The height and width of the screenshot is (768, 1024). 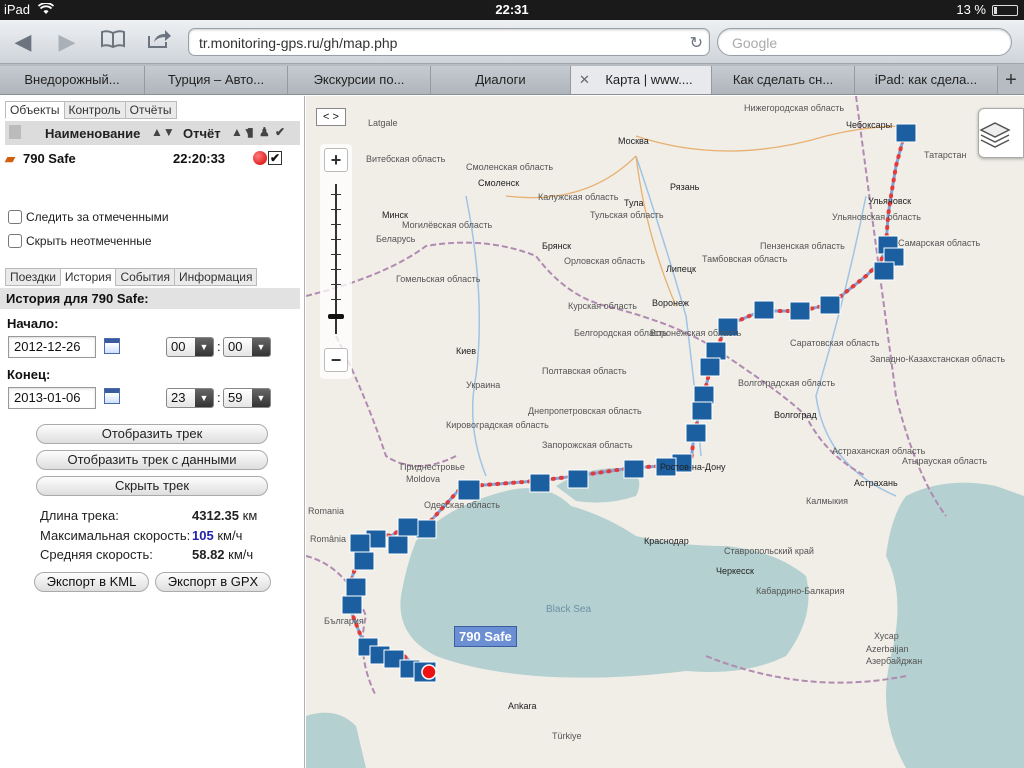 I want to click on start-minute-select: 00 ▼, so click(x=247, y=347).